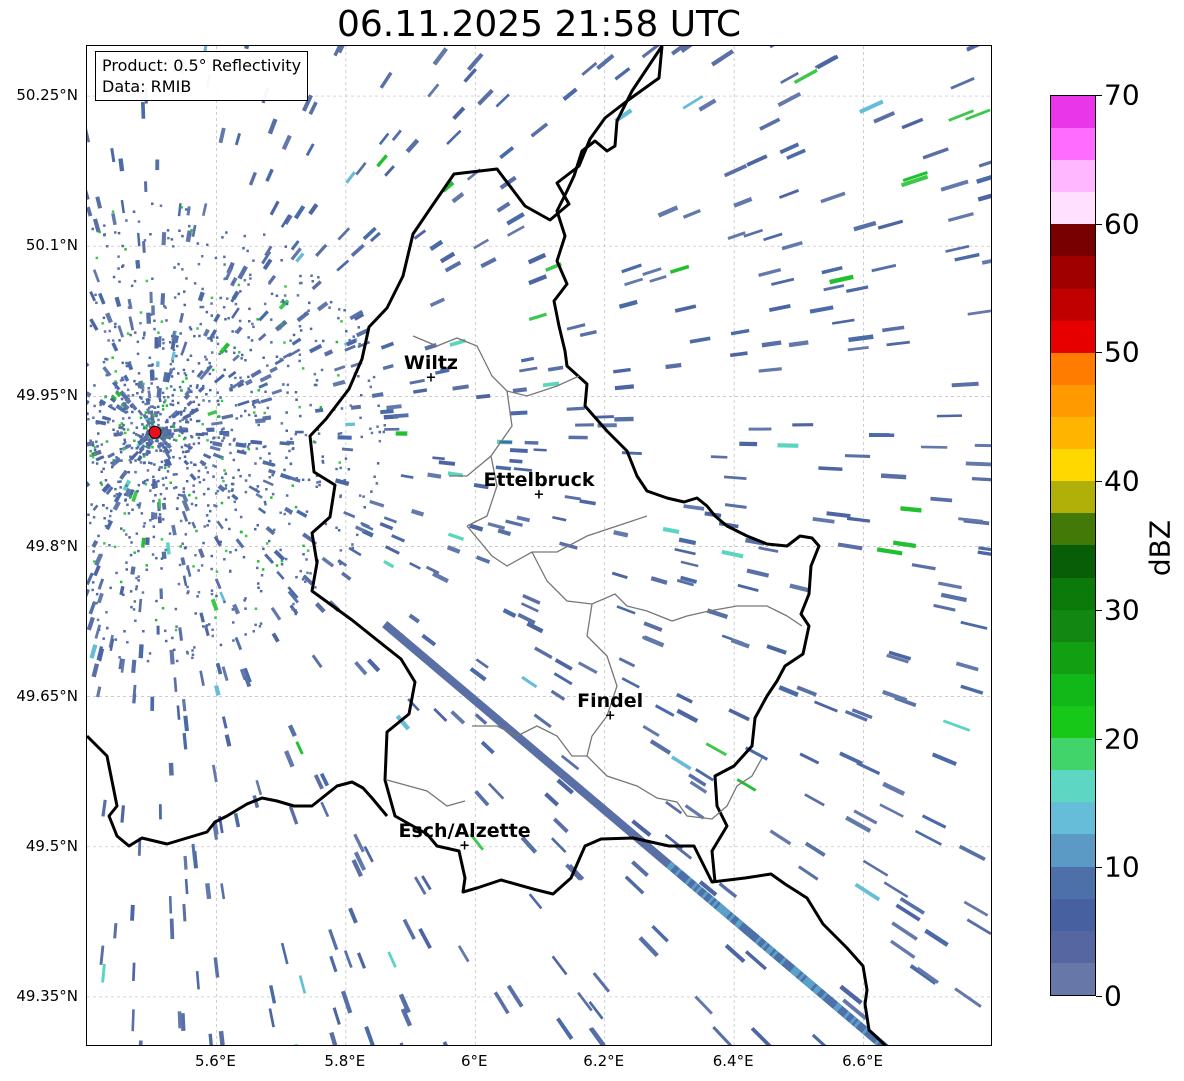 The height and width of the screenshot is (1081, 1184). Describe the element at coordinates (1073, 657) in the screenshot. I see `colorbar-segment` at that location.